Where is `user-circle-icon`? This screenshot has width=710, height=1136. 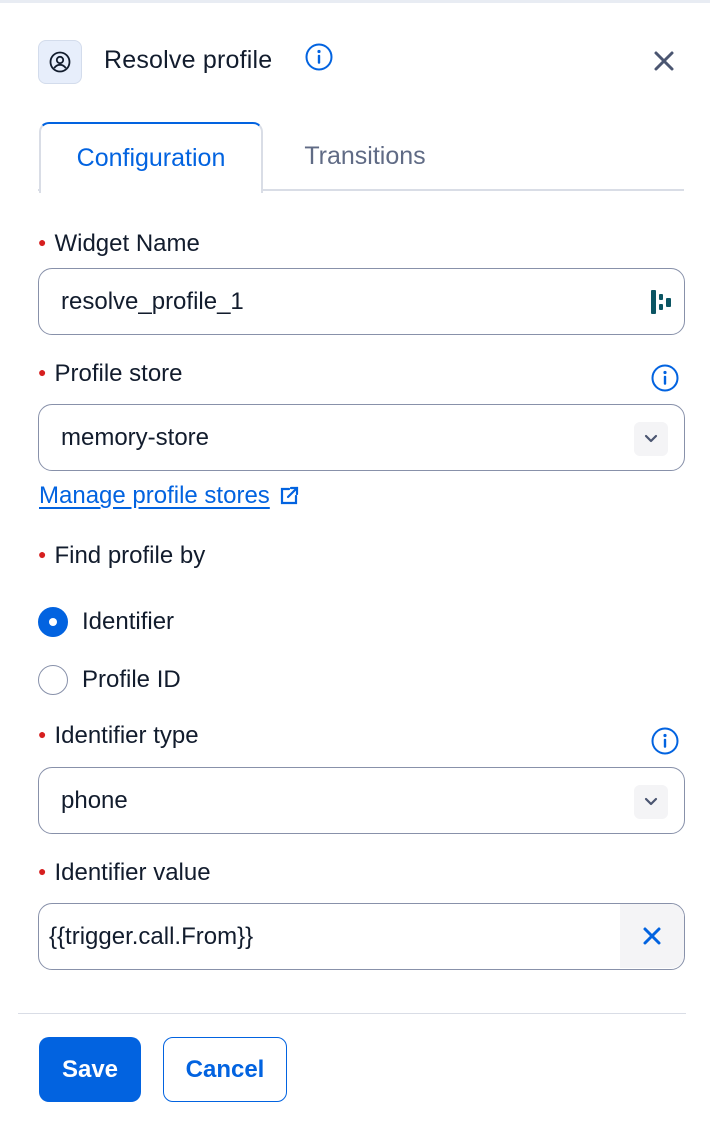 user-circle-icon is located at coordinates (60, 62).